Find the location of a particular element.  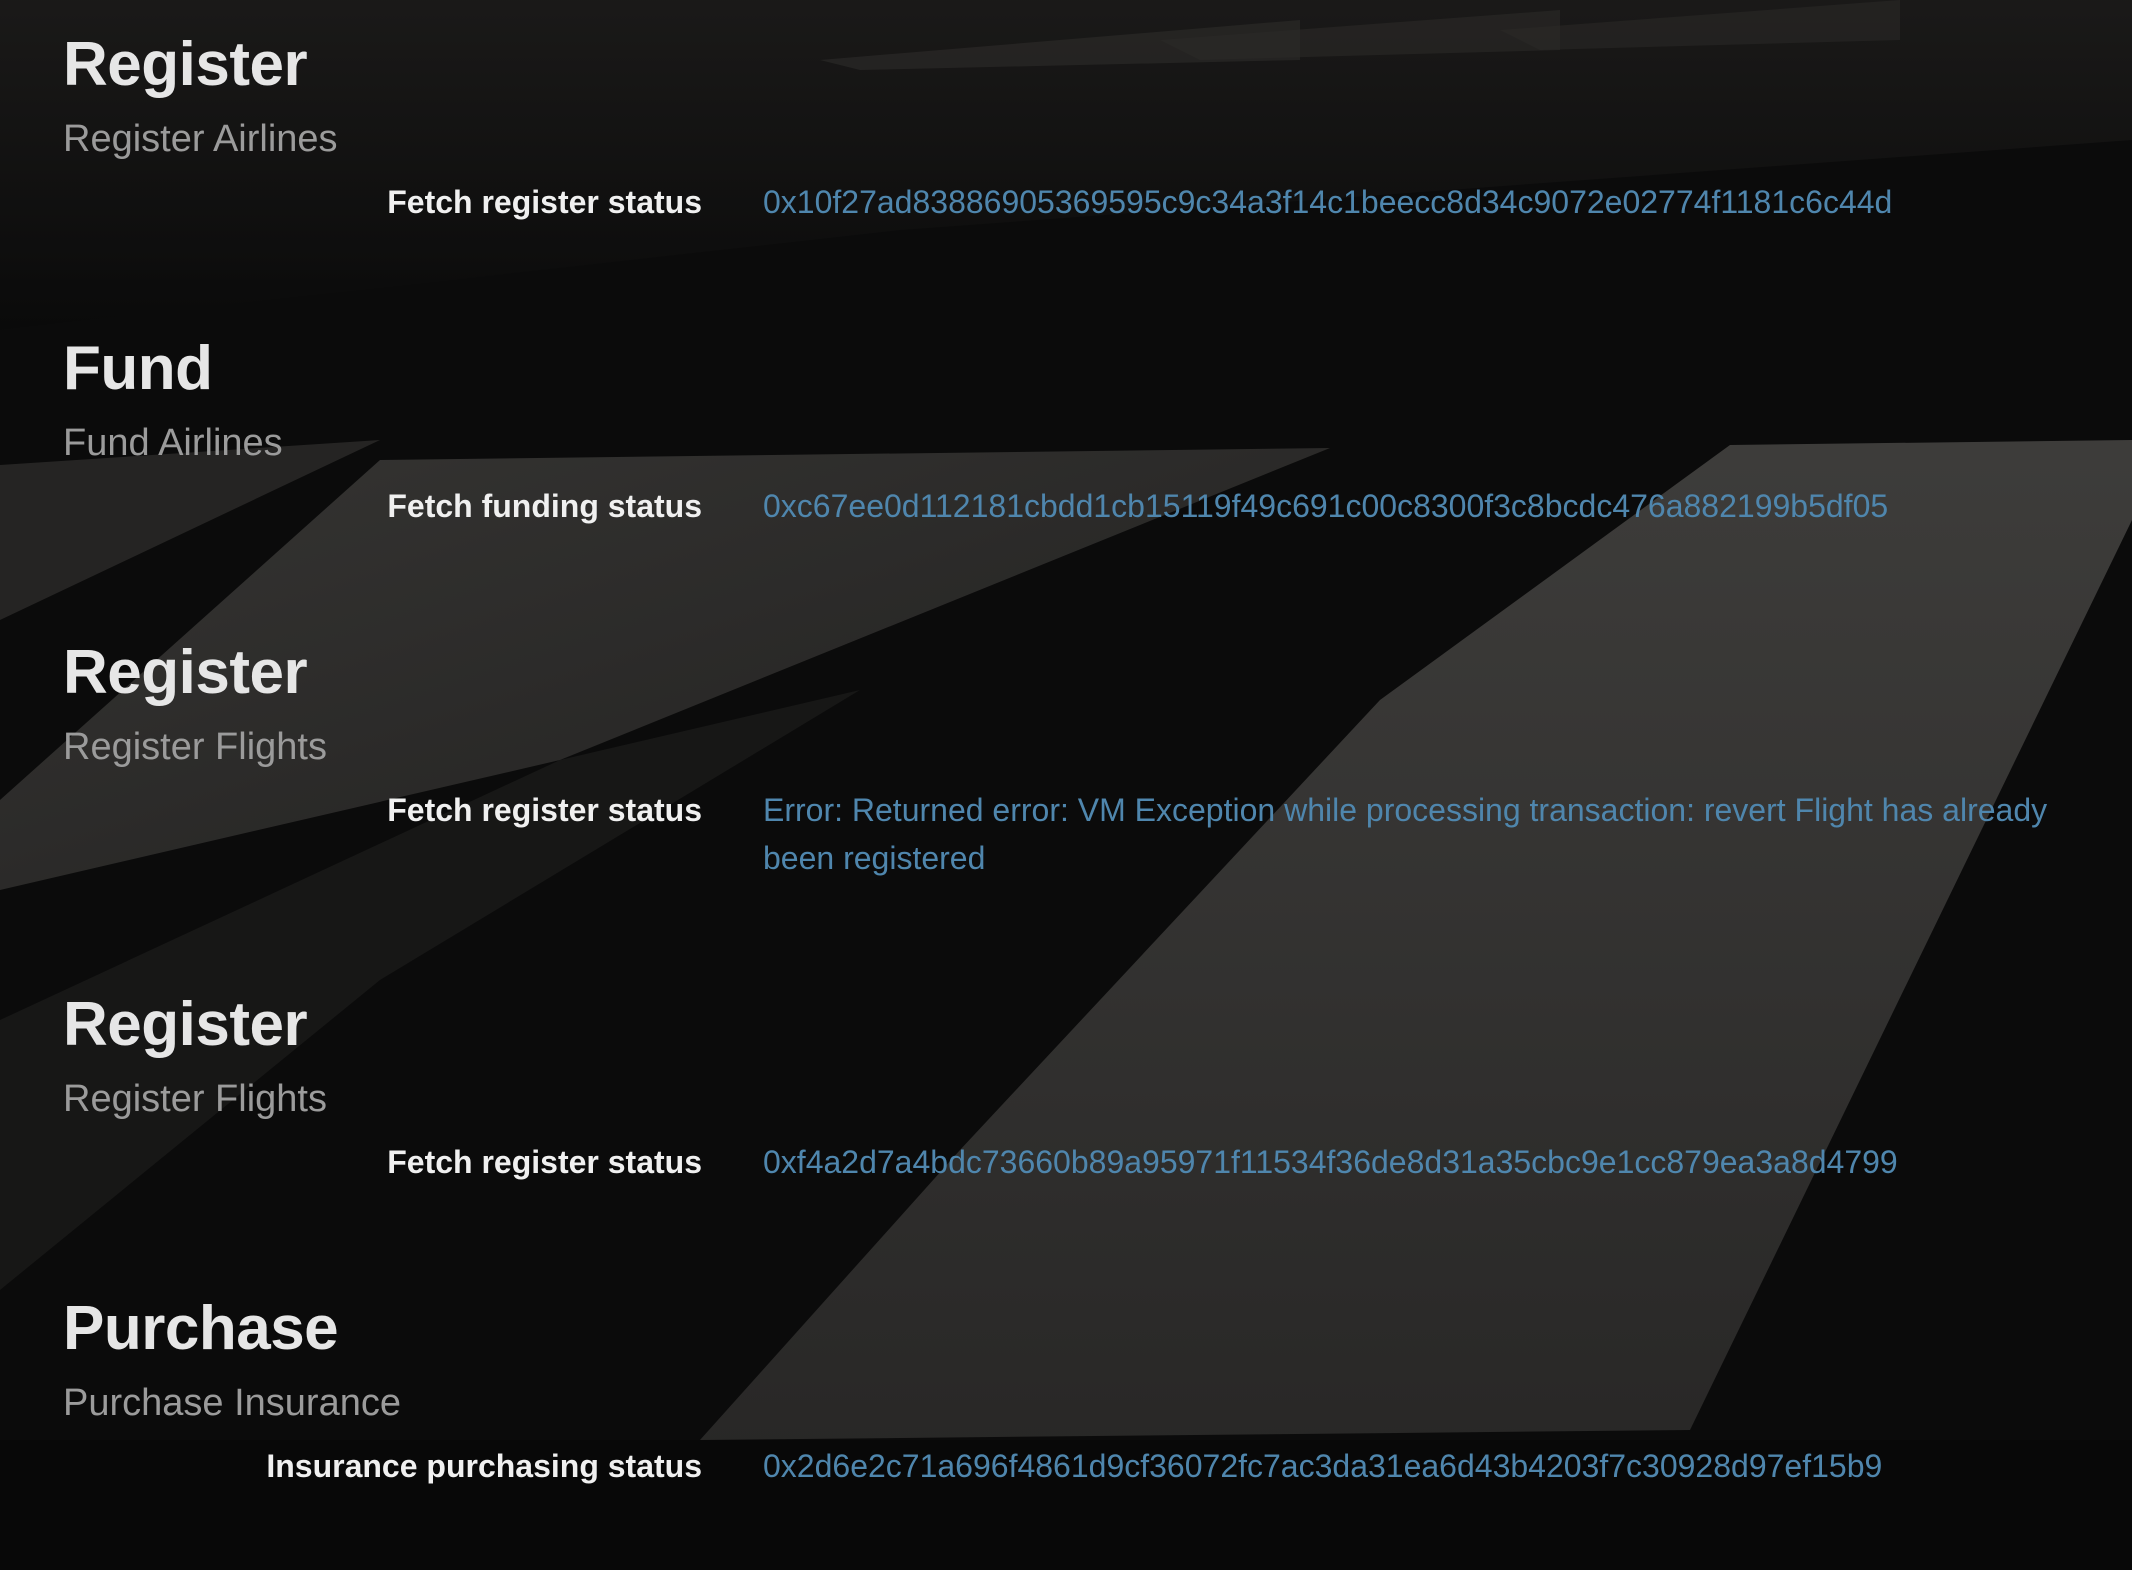

section-subtitle: Fund Airlines is located at coordinates (173, 443).